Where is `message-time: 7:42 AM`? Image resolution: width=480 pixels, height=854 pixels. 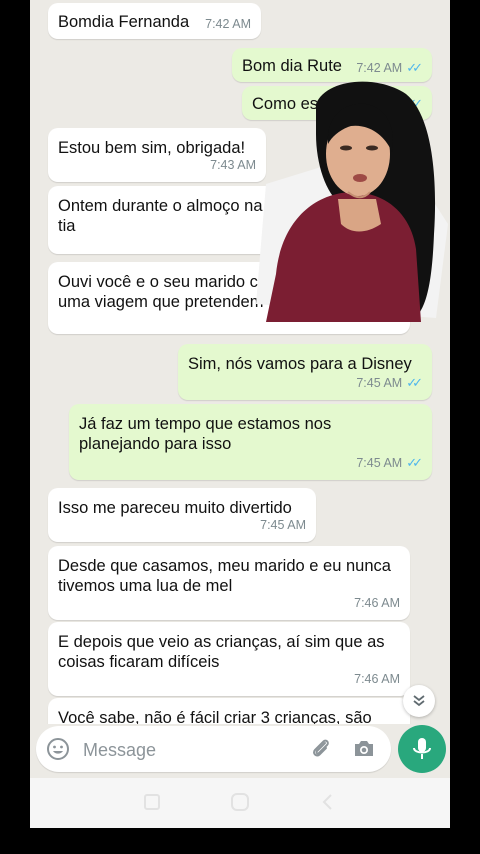 message-time: 7:42 AM is located at coordinates (228, 24).